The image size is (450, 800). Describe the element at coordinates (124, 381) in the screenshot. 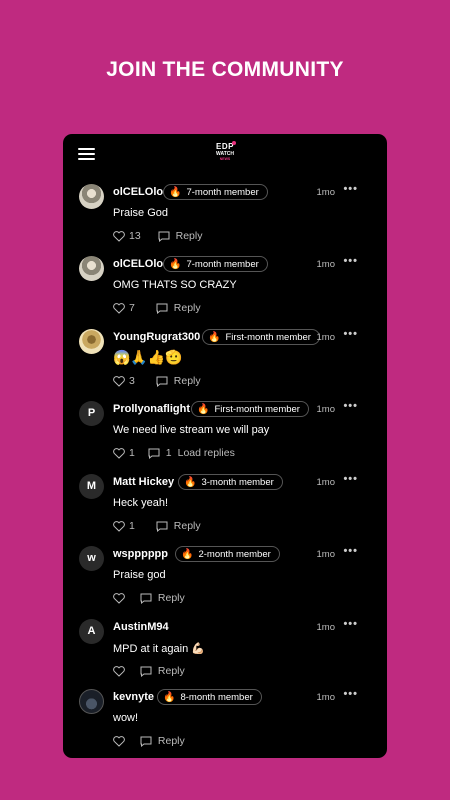

I see `like-button: 3` at that location.